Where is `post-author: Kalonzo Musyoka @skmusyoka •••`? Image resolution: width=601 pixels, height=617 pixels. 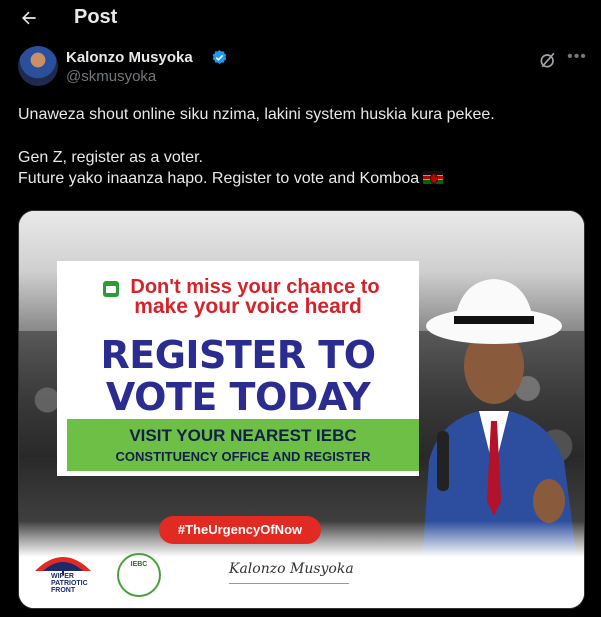
post-author: Kalonzo Musyoka @skmusyoka ••• is located at coordinates (302, 68).